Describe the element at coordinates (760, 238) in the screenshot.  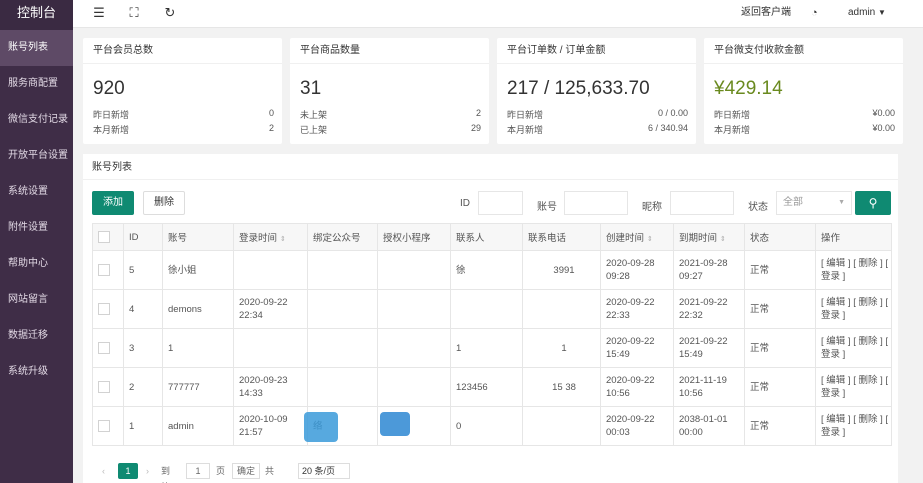
I see `column-header-label: 状态` at that location.